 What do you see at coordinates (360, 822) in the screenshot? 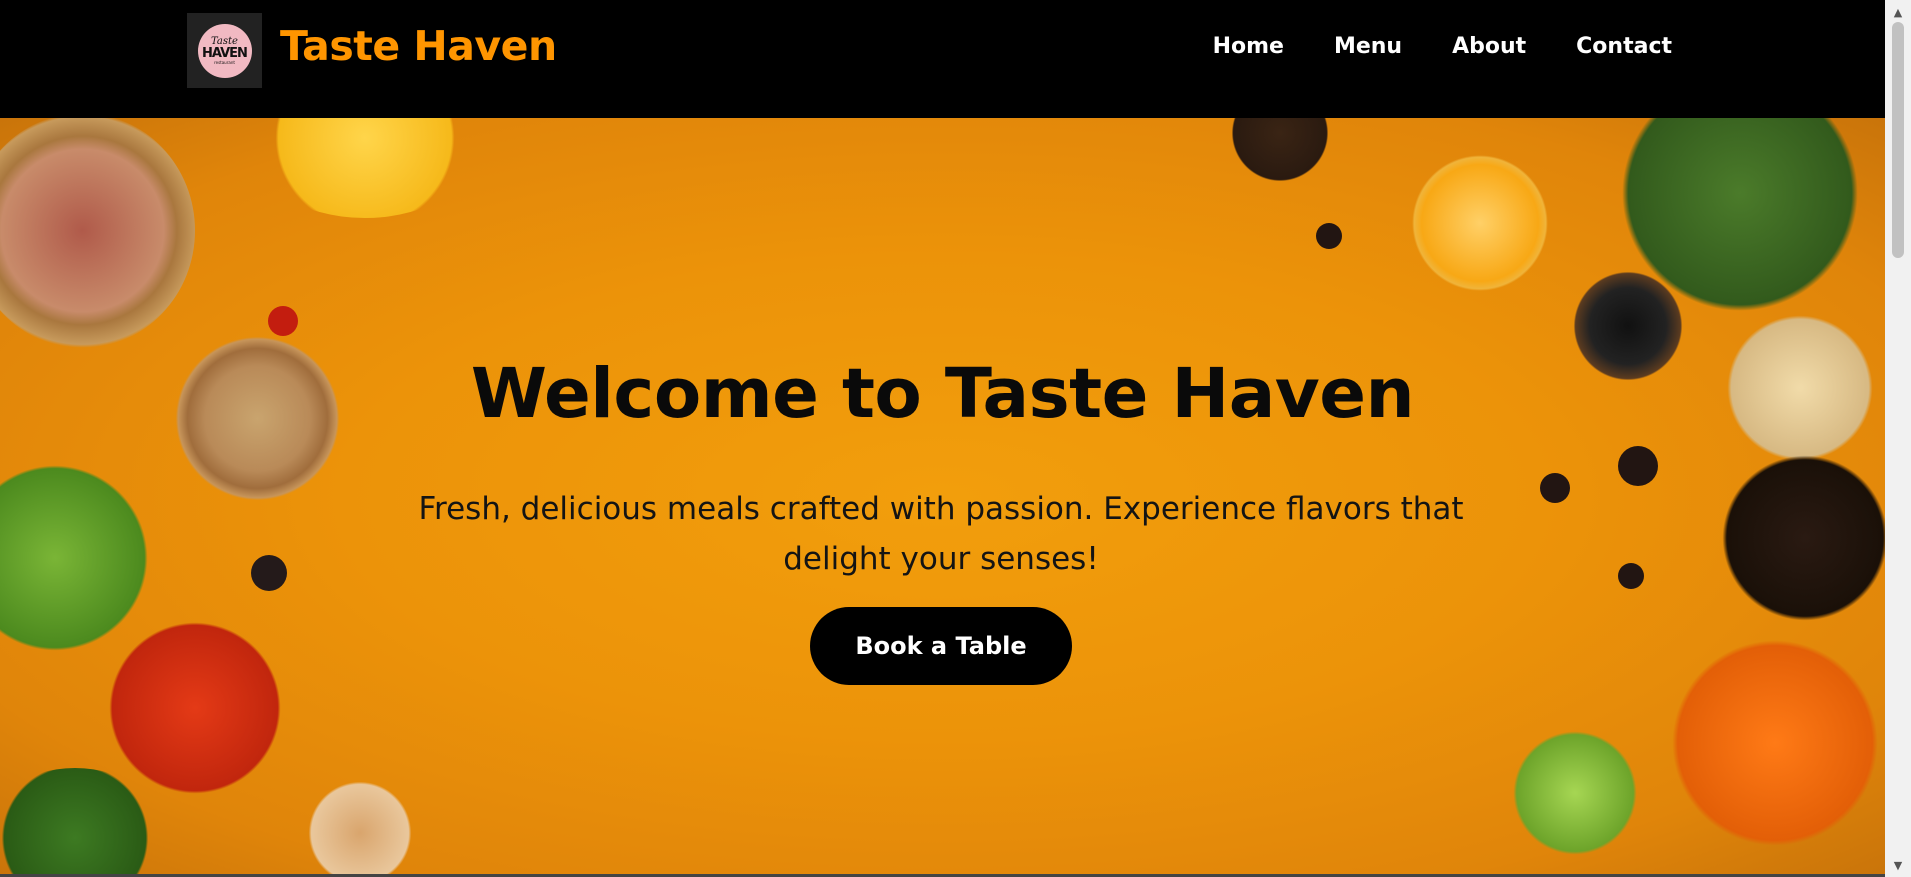
I see `jar-decoration` at bounding box center [360, 822].